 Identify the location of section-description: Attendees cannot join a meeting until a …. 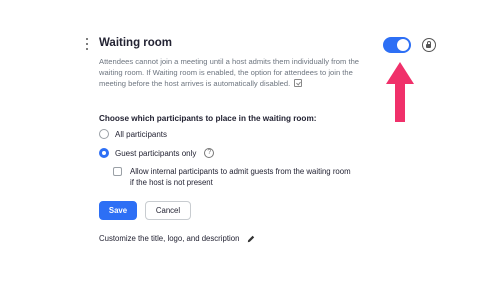
(234, 72).